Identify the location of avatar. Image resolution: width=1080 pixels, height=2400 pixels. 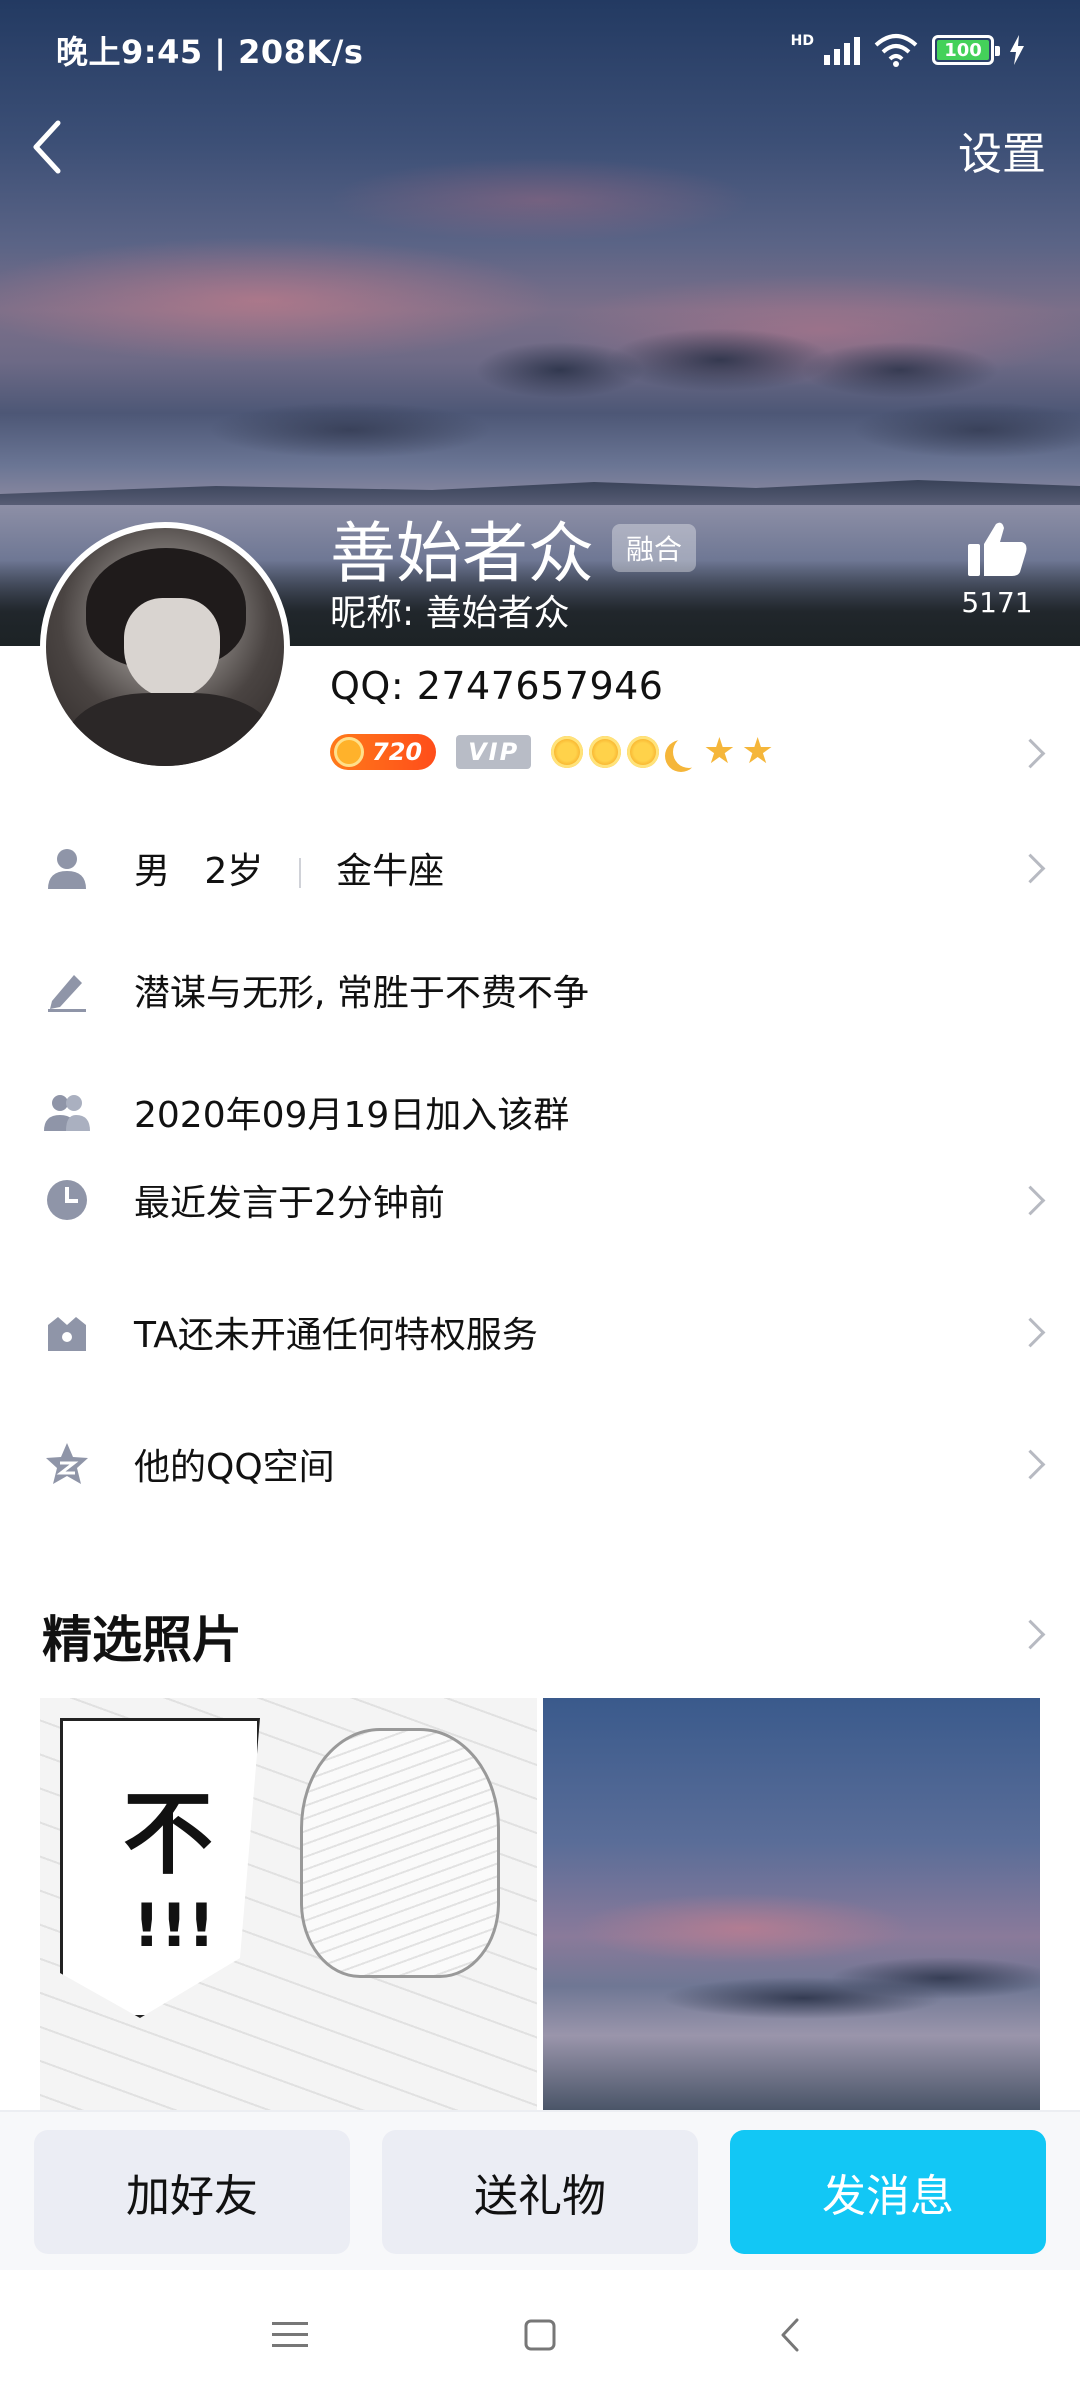
(165, 647).